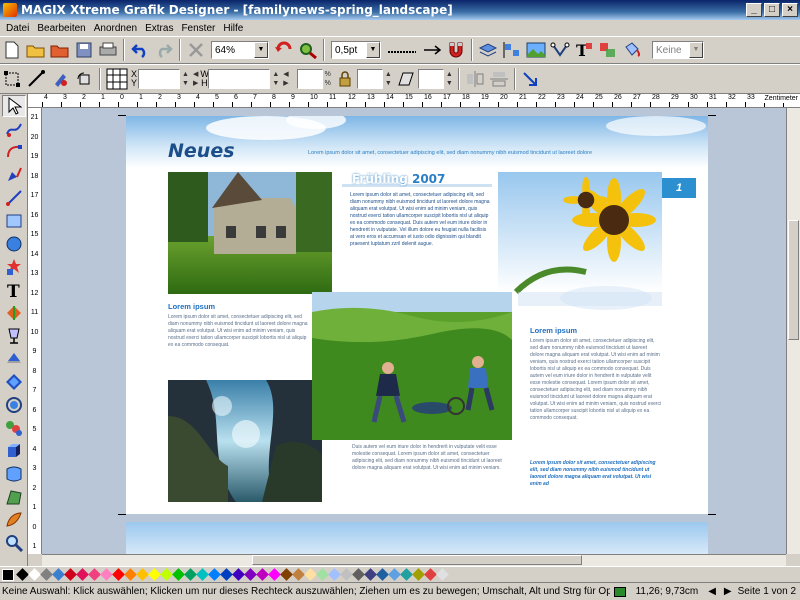 The height and width of the screenshot is (600, 800). I want to click on skew-icon, so click(406, 79).